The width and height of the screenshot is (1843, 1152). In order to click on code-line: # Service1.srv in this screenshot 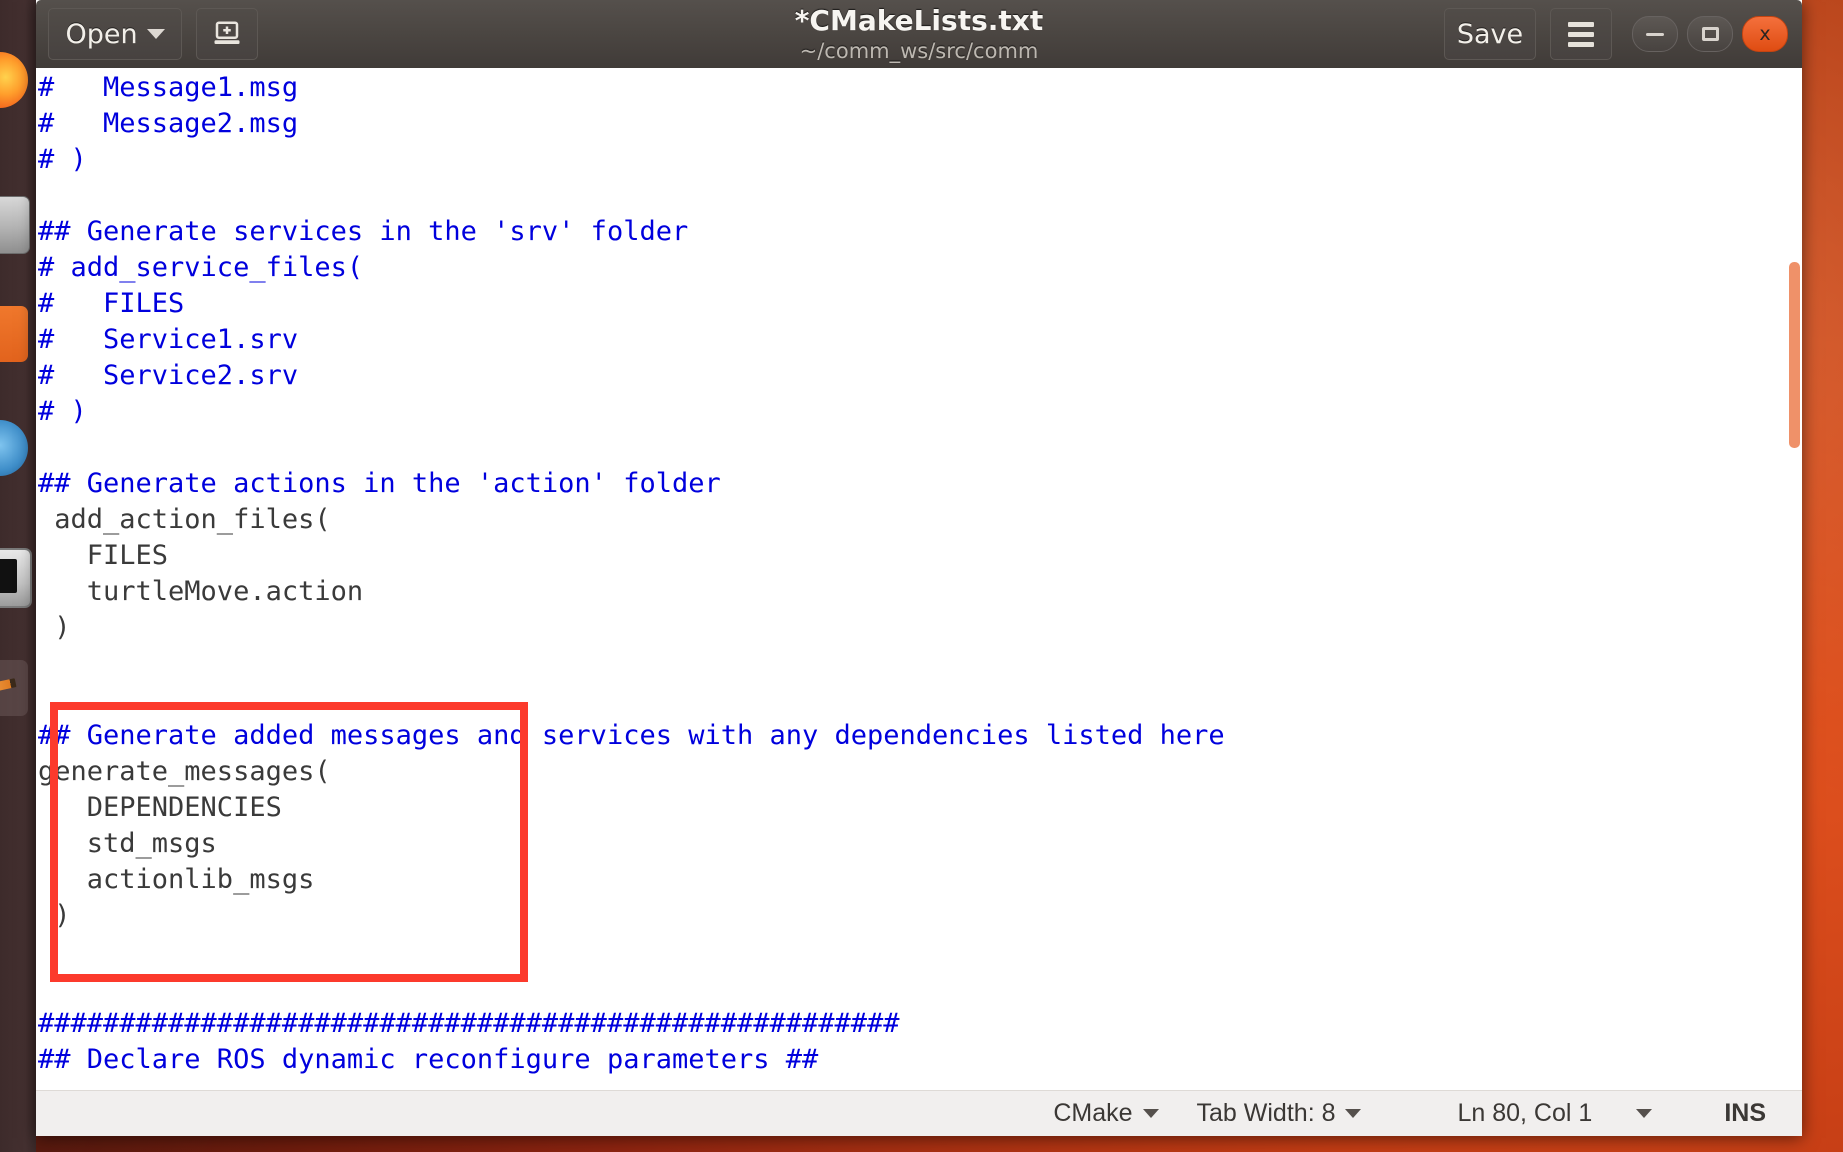, I will do `click(168, 339)`.